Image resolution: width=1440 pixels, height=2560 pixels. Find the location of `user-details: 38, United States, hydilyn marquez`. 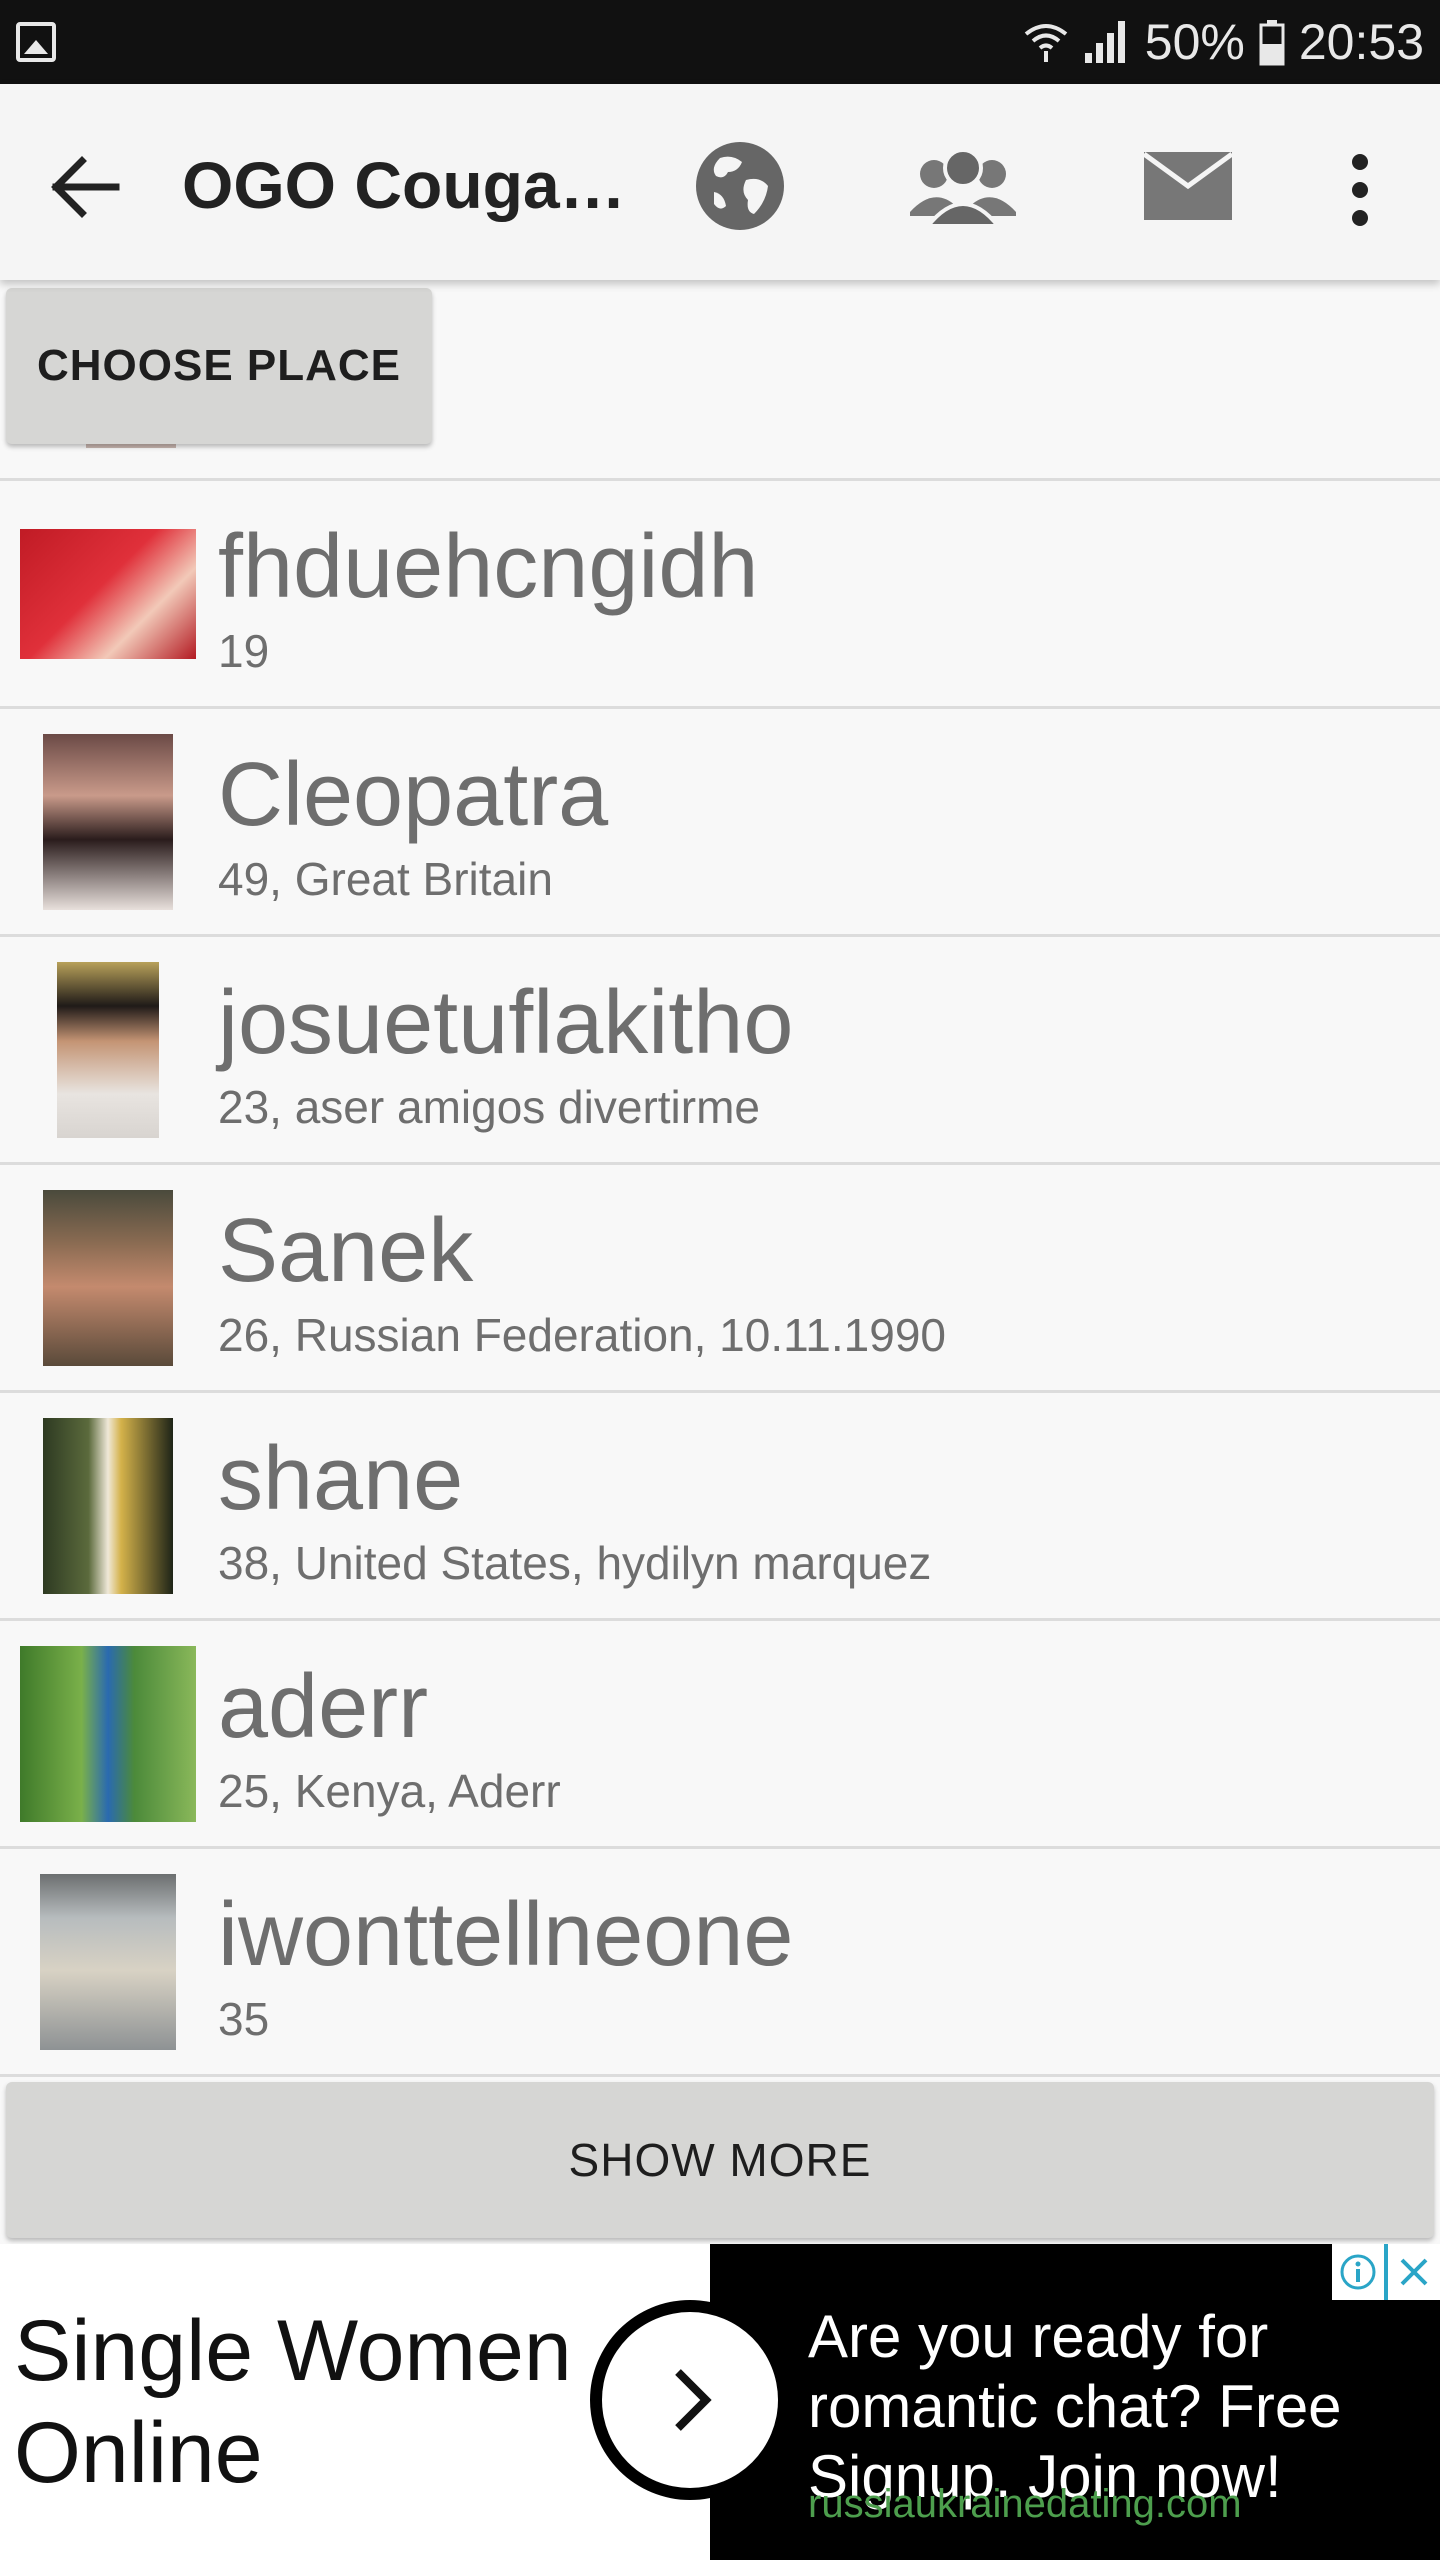

user-details: 38, United States, hydilyn marquez is located at coordinates (575, 1563).